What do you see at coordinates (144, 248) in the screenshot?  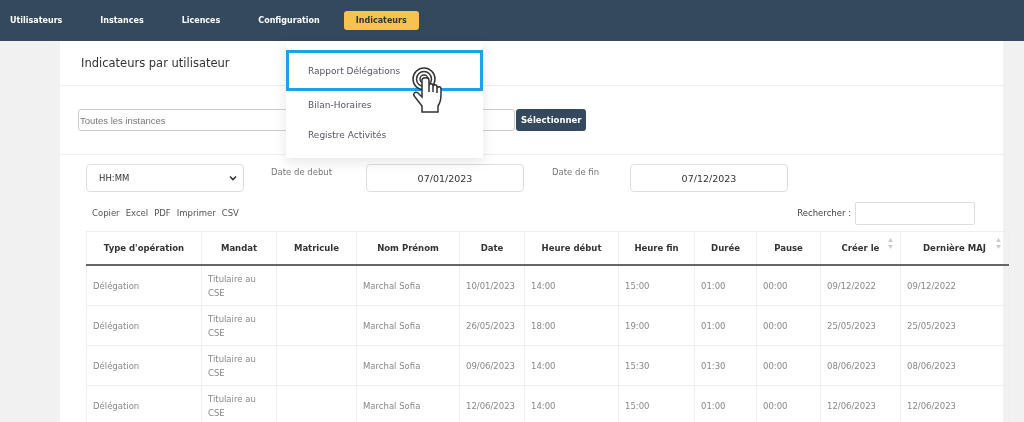 I see `column-header: Type d'opération` at bounding box center [144, 248].